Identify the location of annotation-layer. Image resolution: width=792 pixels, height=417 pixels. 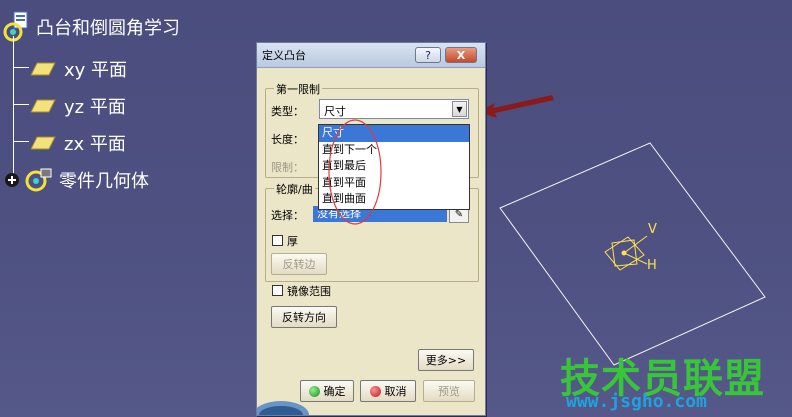
(355, 172).